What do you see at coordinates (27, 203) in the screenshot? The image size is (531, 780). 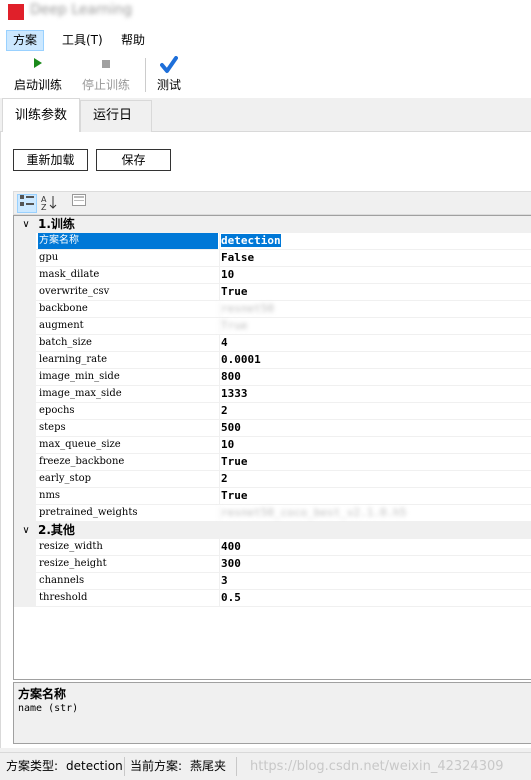 I see `categorized-view-icon` at bounding box center [27, 203].